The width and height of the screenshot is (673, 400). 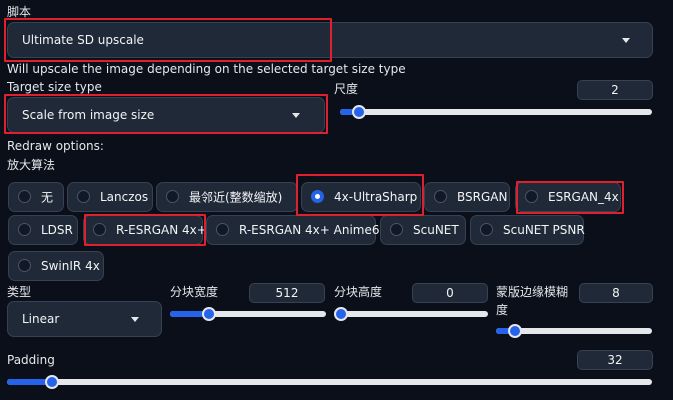 I want to click on upscaler-option: ScuNET, so click(x=423, y=230).